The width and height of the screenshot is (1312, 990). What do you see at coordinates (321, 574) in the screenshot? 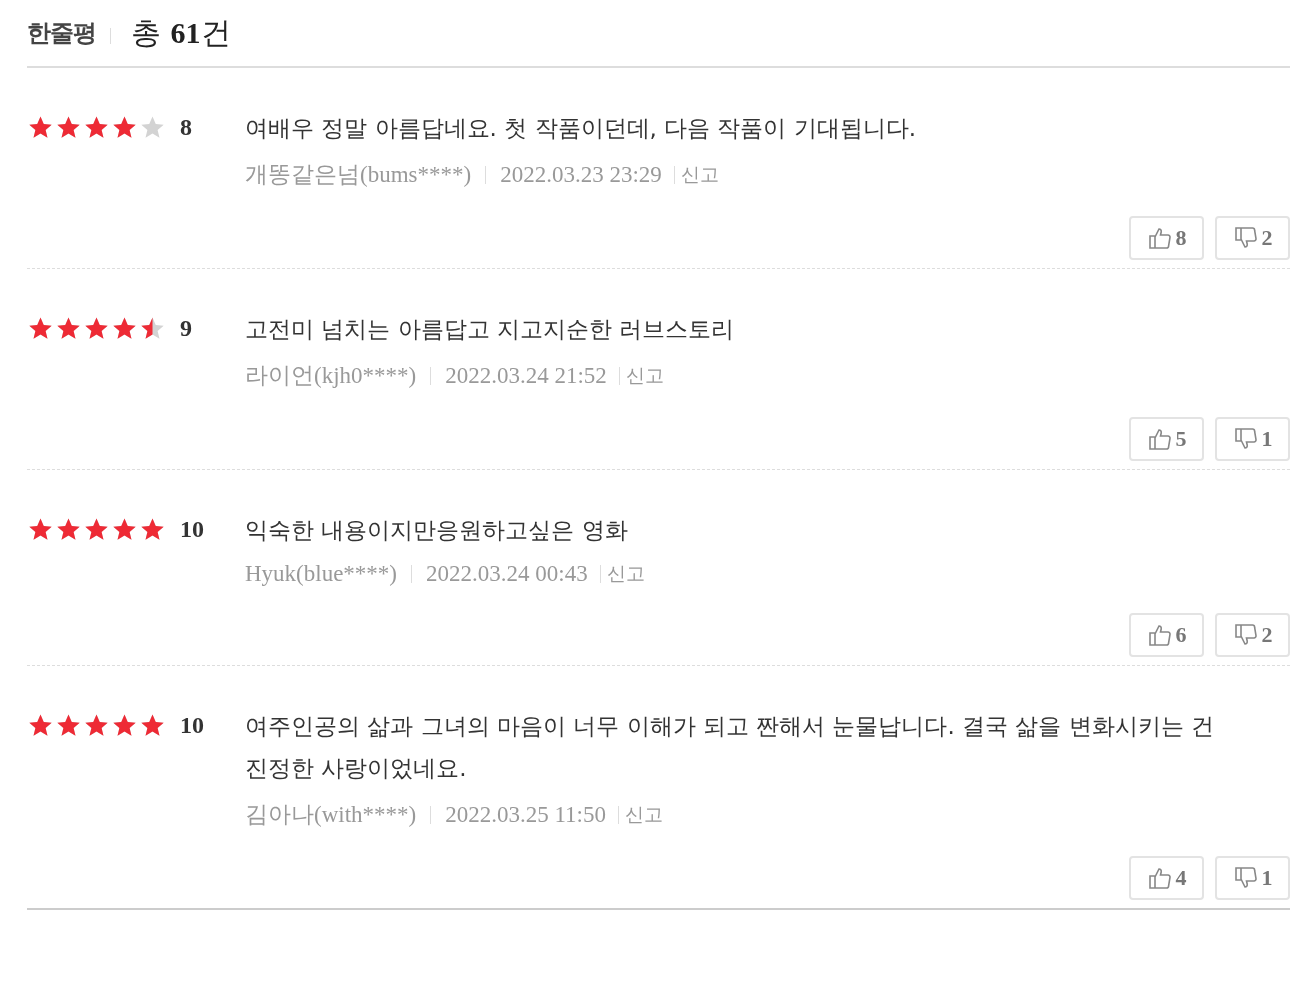
I see `review-author: Hyuk(blue****)` at bounding box center [321, 574].